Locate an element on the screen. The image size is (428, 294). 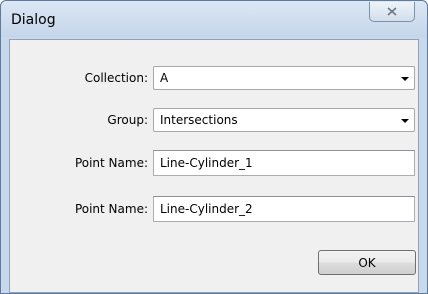
title-bar: Dialog is located at coordinates (214, 19).